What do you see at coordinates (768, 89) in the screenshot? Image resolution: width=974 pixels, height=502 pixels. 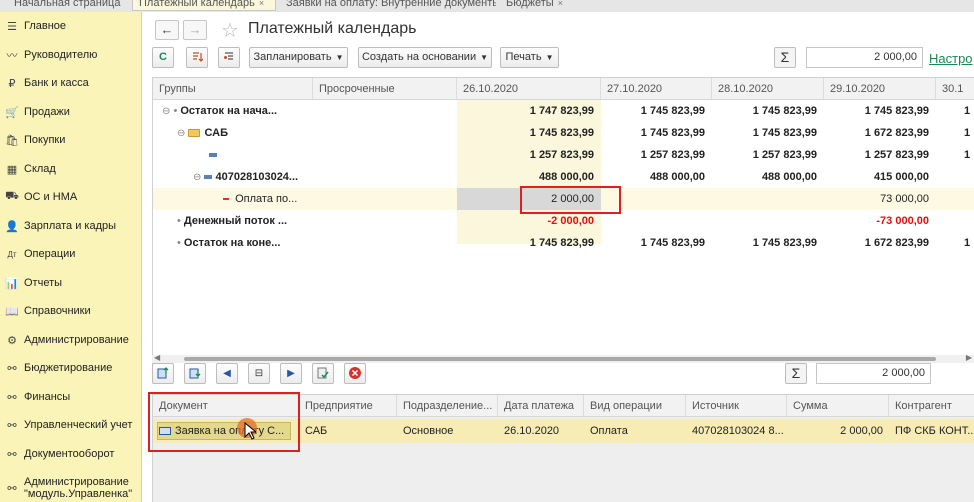 I see `column-header-date: 28.10.2020` at bounding box center [768, 89].